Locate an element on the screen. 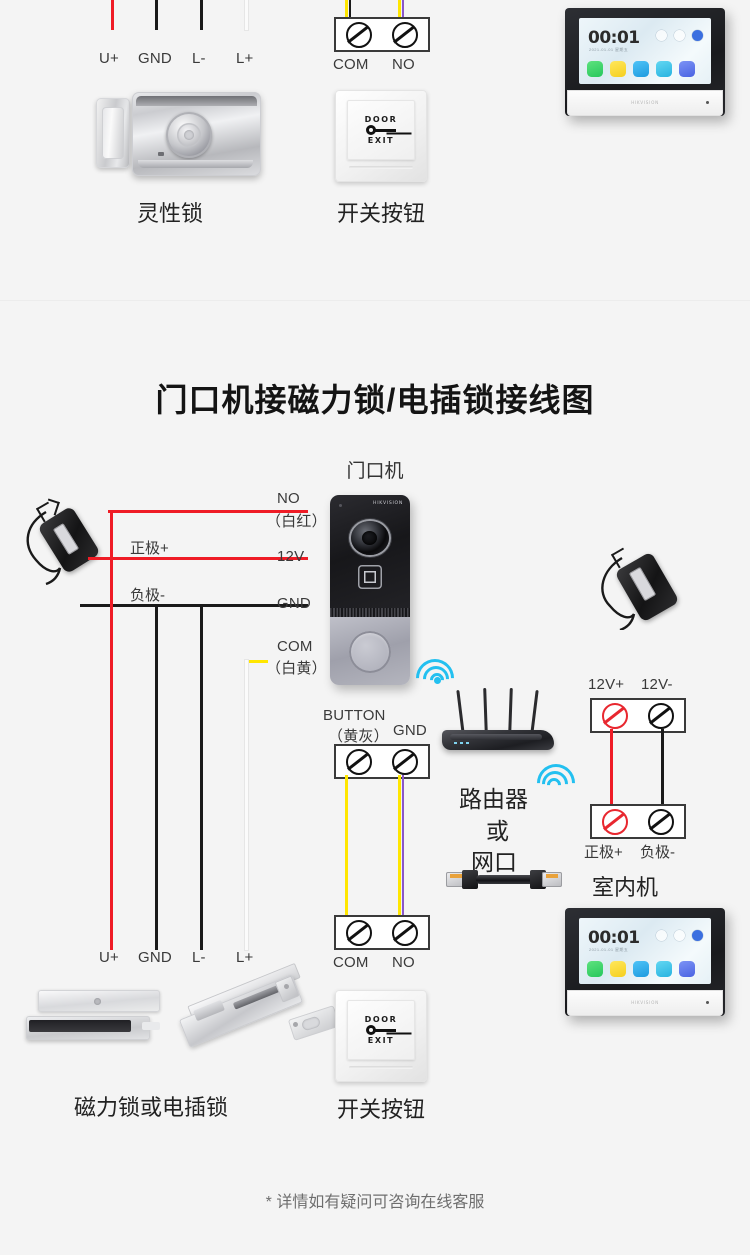  ethernet-cable-image is located at coordinates (504, 879).